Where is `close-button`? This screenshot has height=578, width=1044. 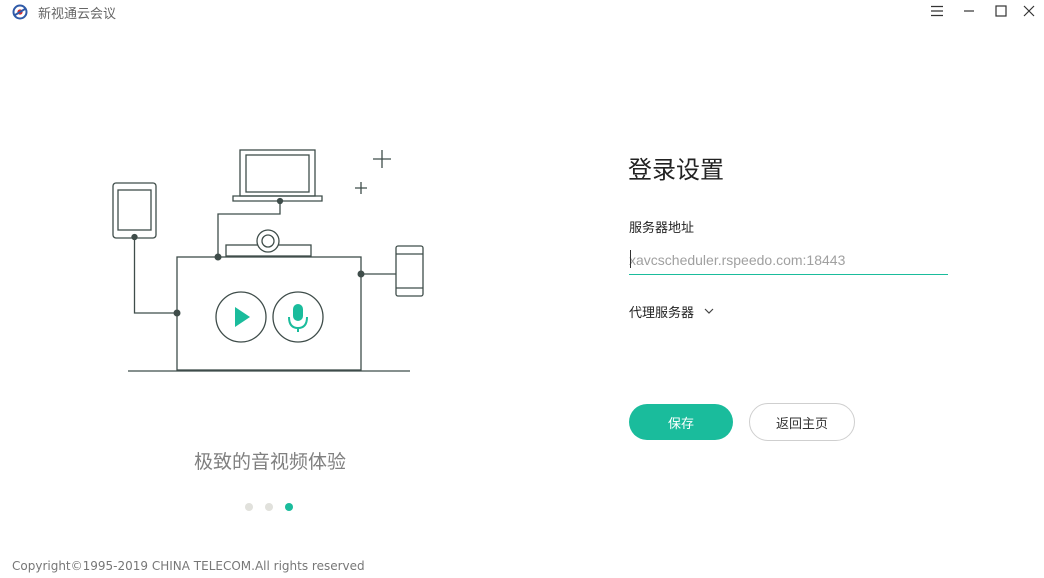 close-button is located at coordinates (1028, 11).